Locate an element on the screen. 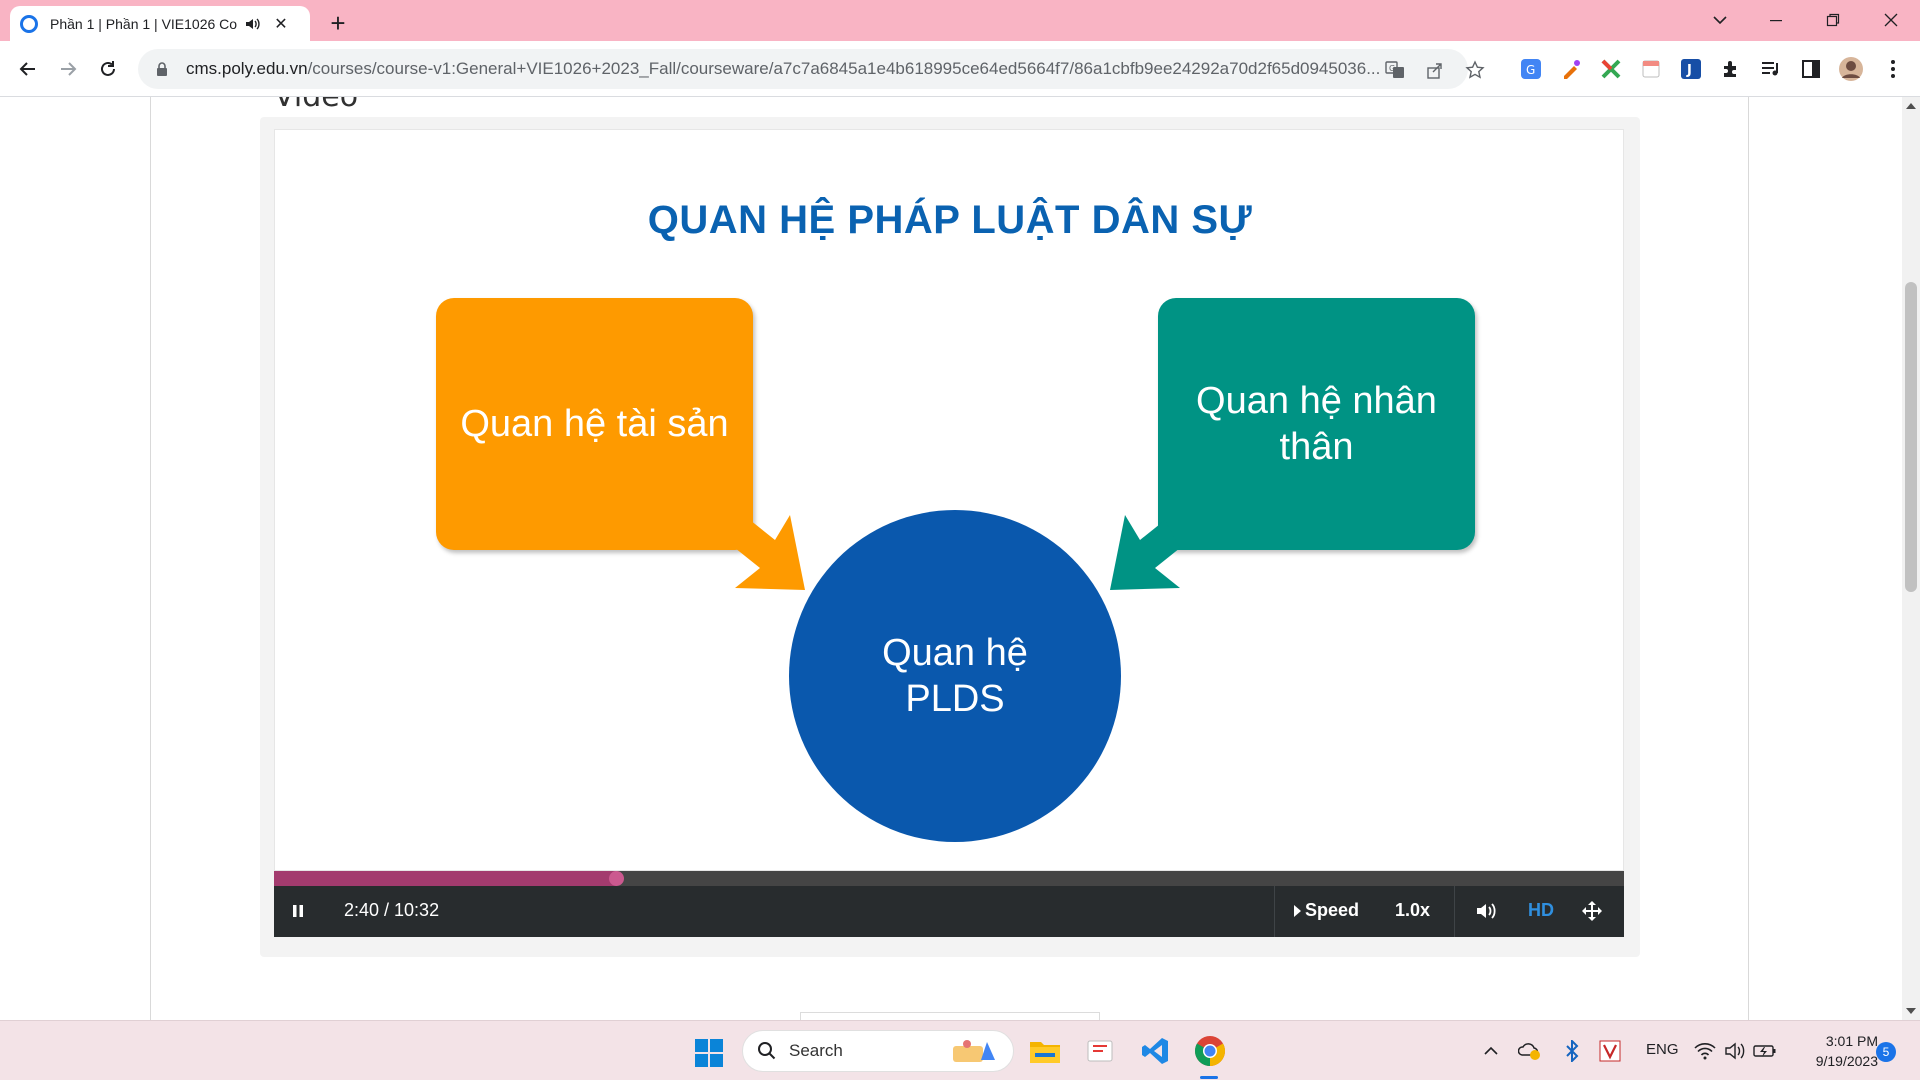  content-border-right is located at coordinates (1748, 558).